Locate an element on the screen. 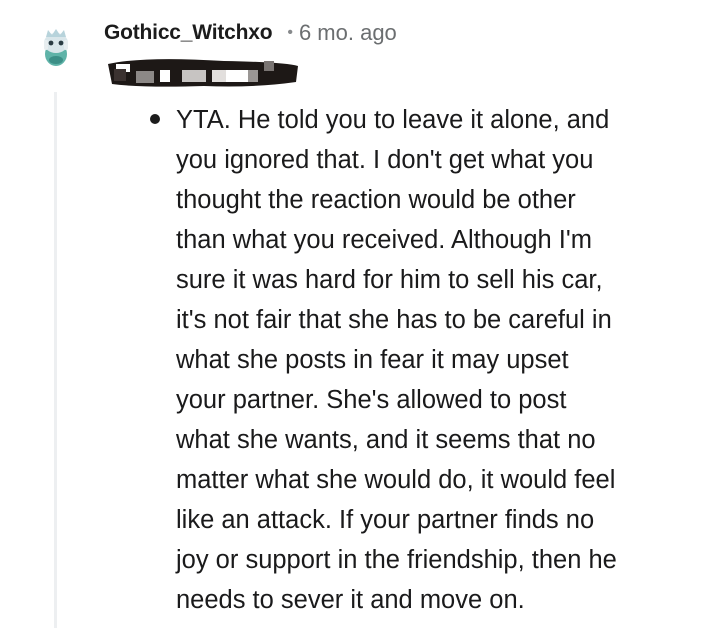 This screenshot has height=628, width=720. username-link: Gothicc_Witchxo is located at coordinates (188, 33).